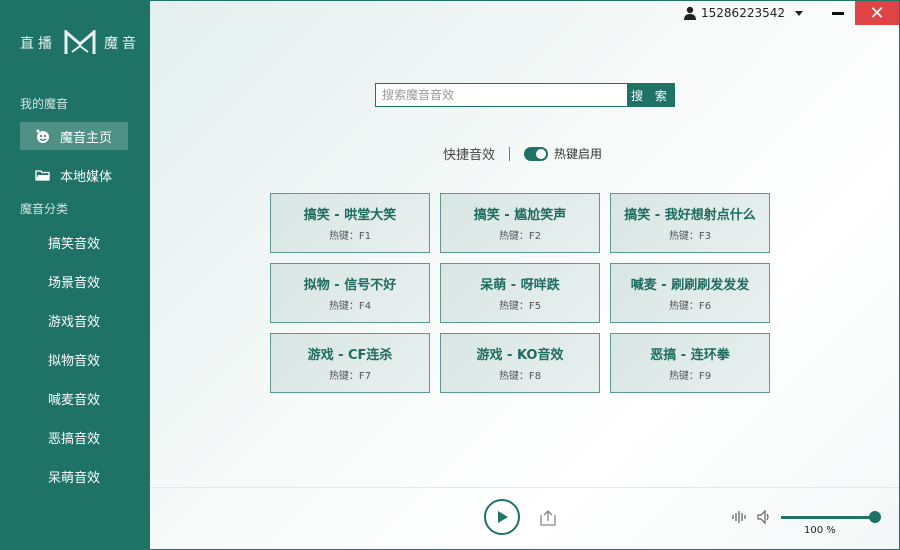 Image resolution: width=900 pixels, height=550 pixels. What do you see at coordinates (74, 476) in the screenshot?
I see `category-item-cute: 呆萌音效` at bounding box center [74, 476].